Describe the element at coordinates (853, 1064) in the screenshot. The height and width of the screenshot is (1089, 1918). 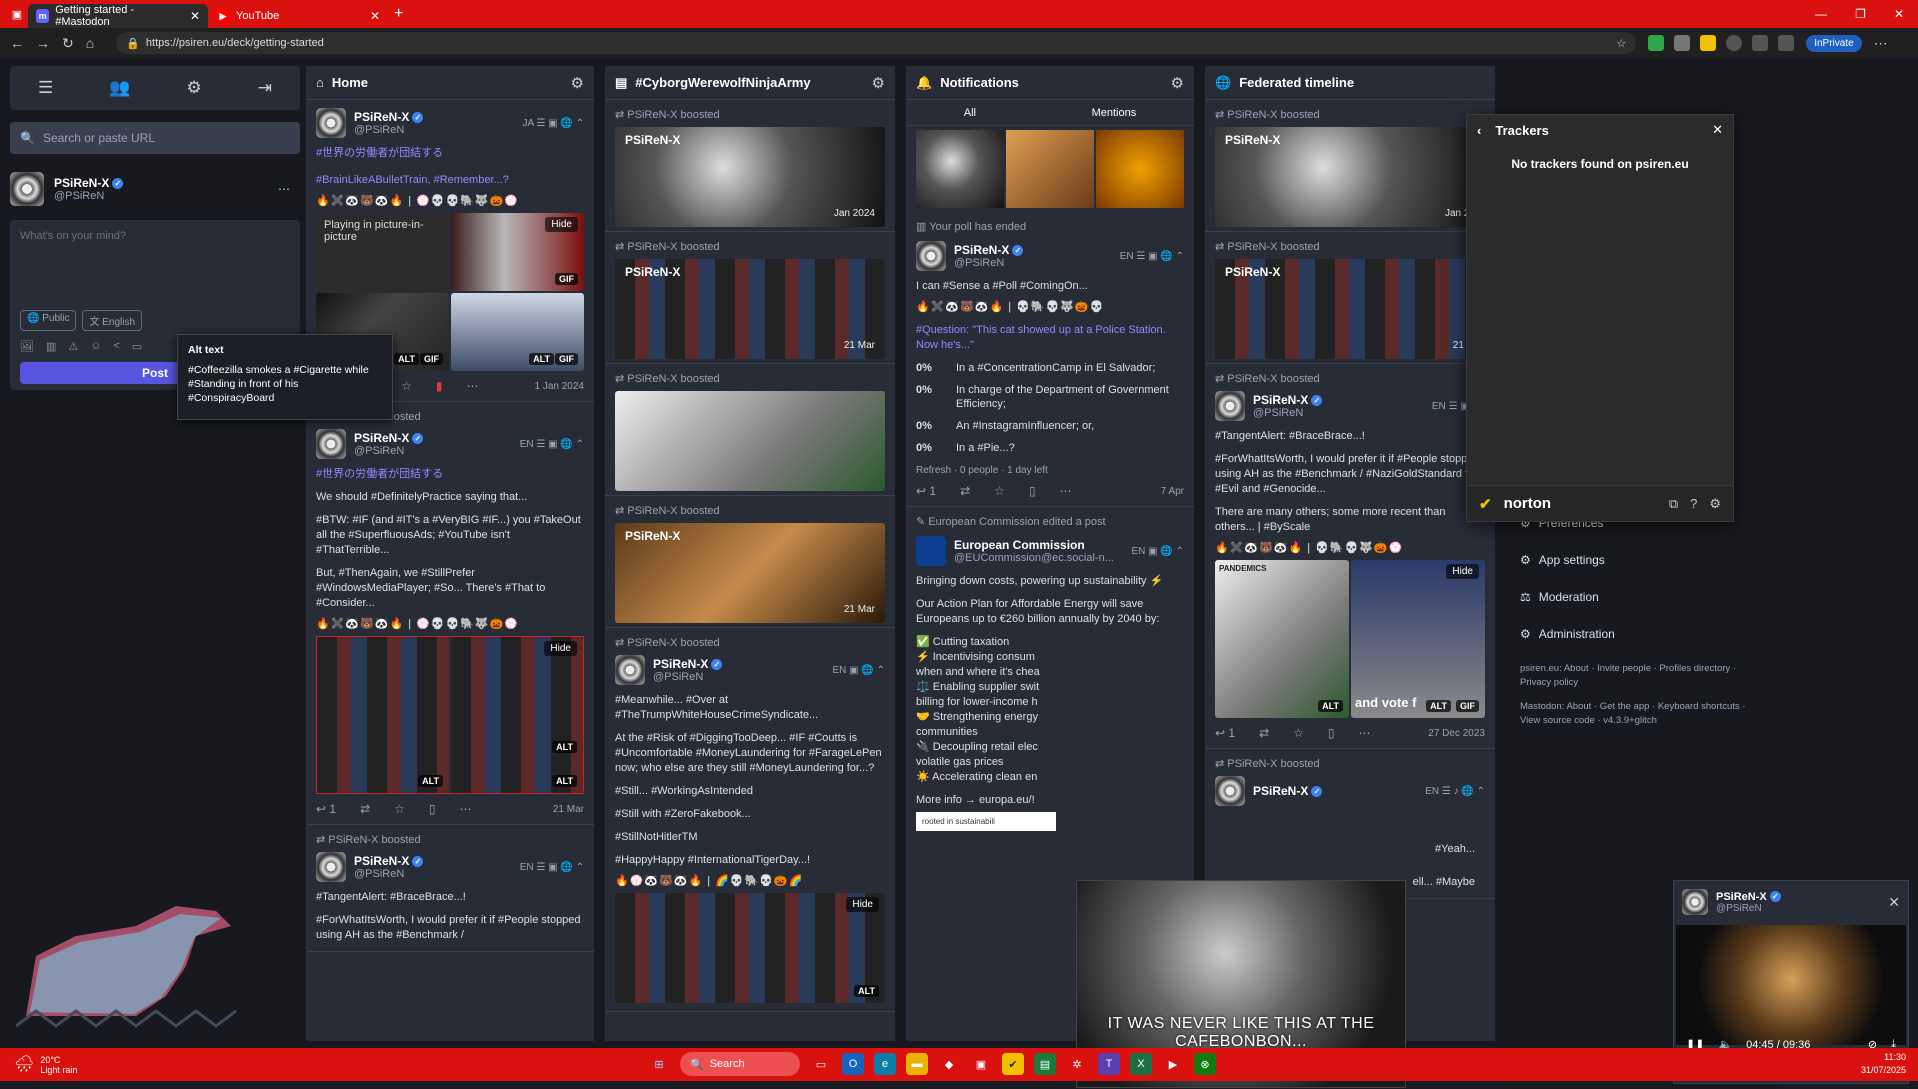
I see `outlook-icon: O` at that location.